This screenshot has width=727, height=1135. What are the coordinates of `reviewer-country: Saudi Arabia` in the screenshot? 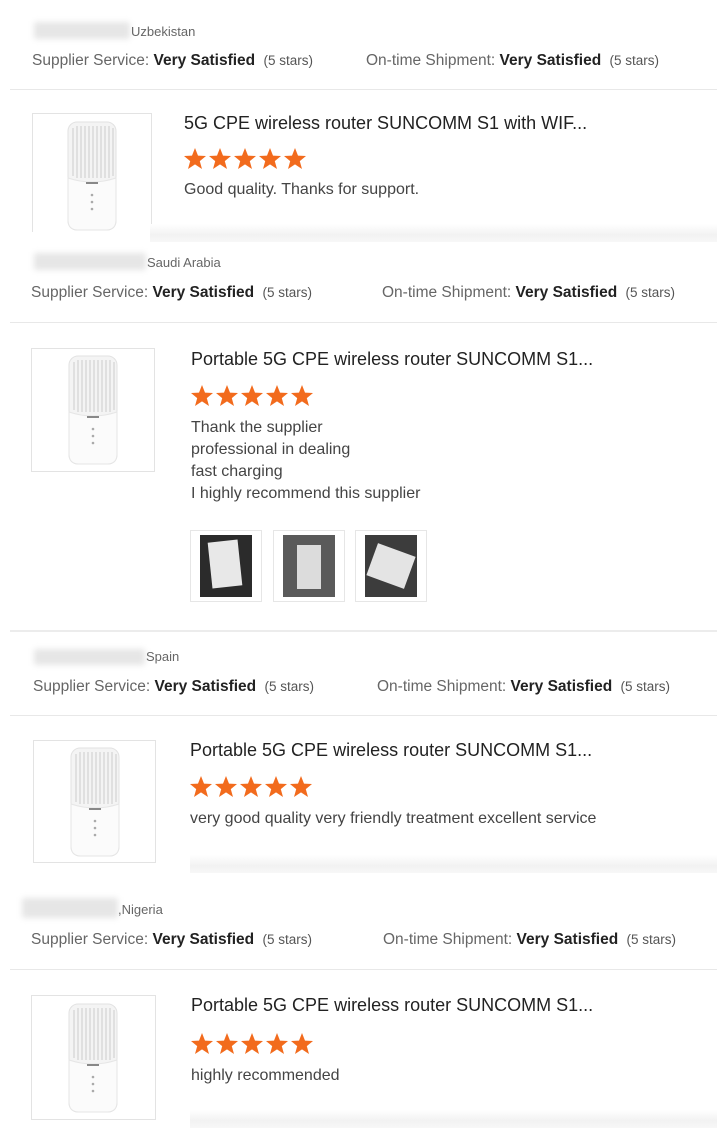 It's located at (184, 262).